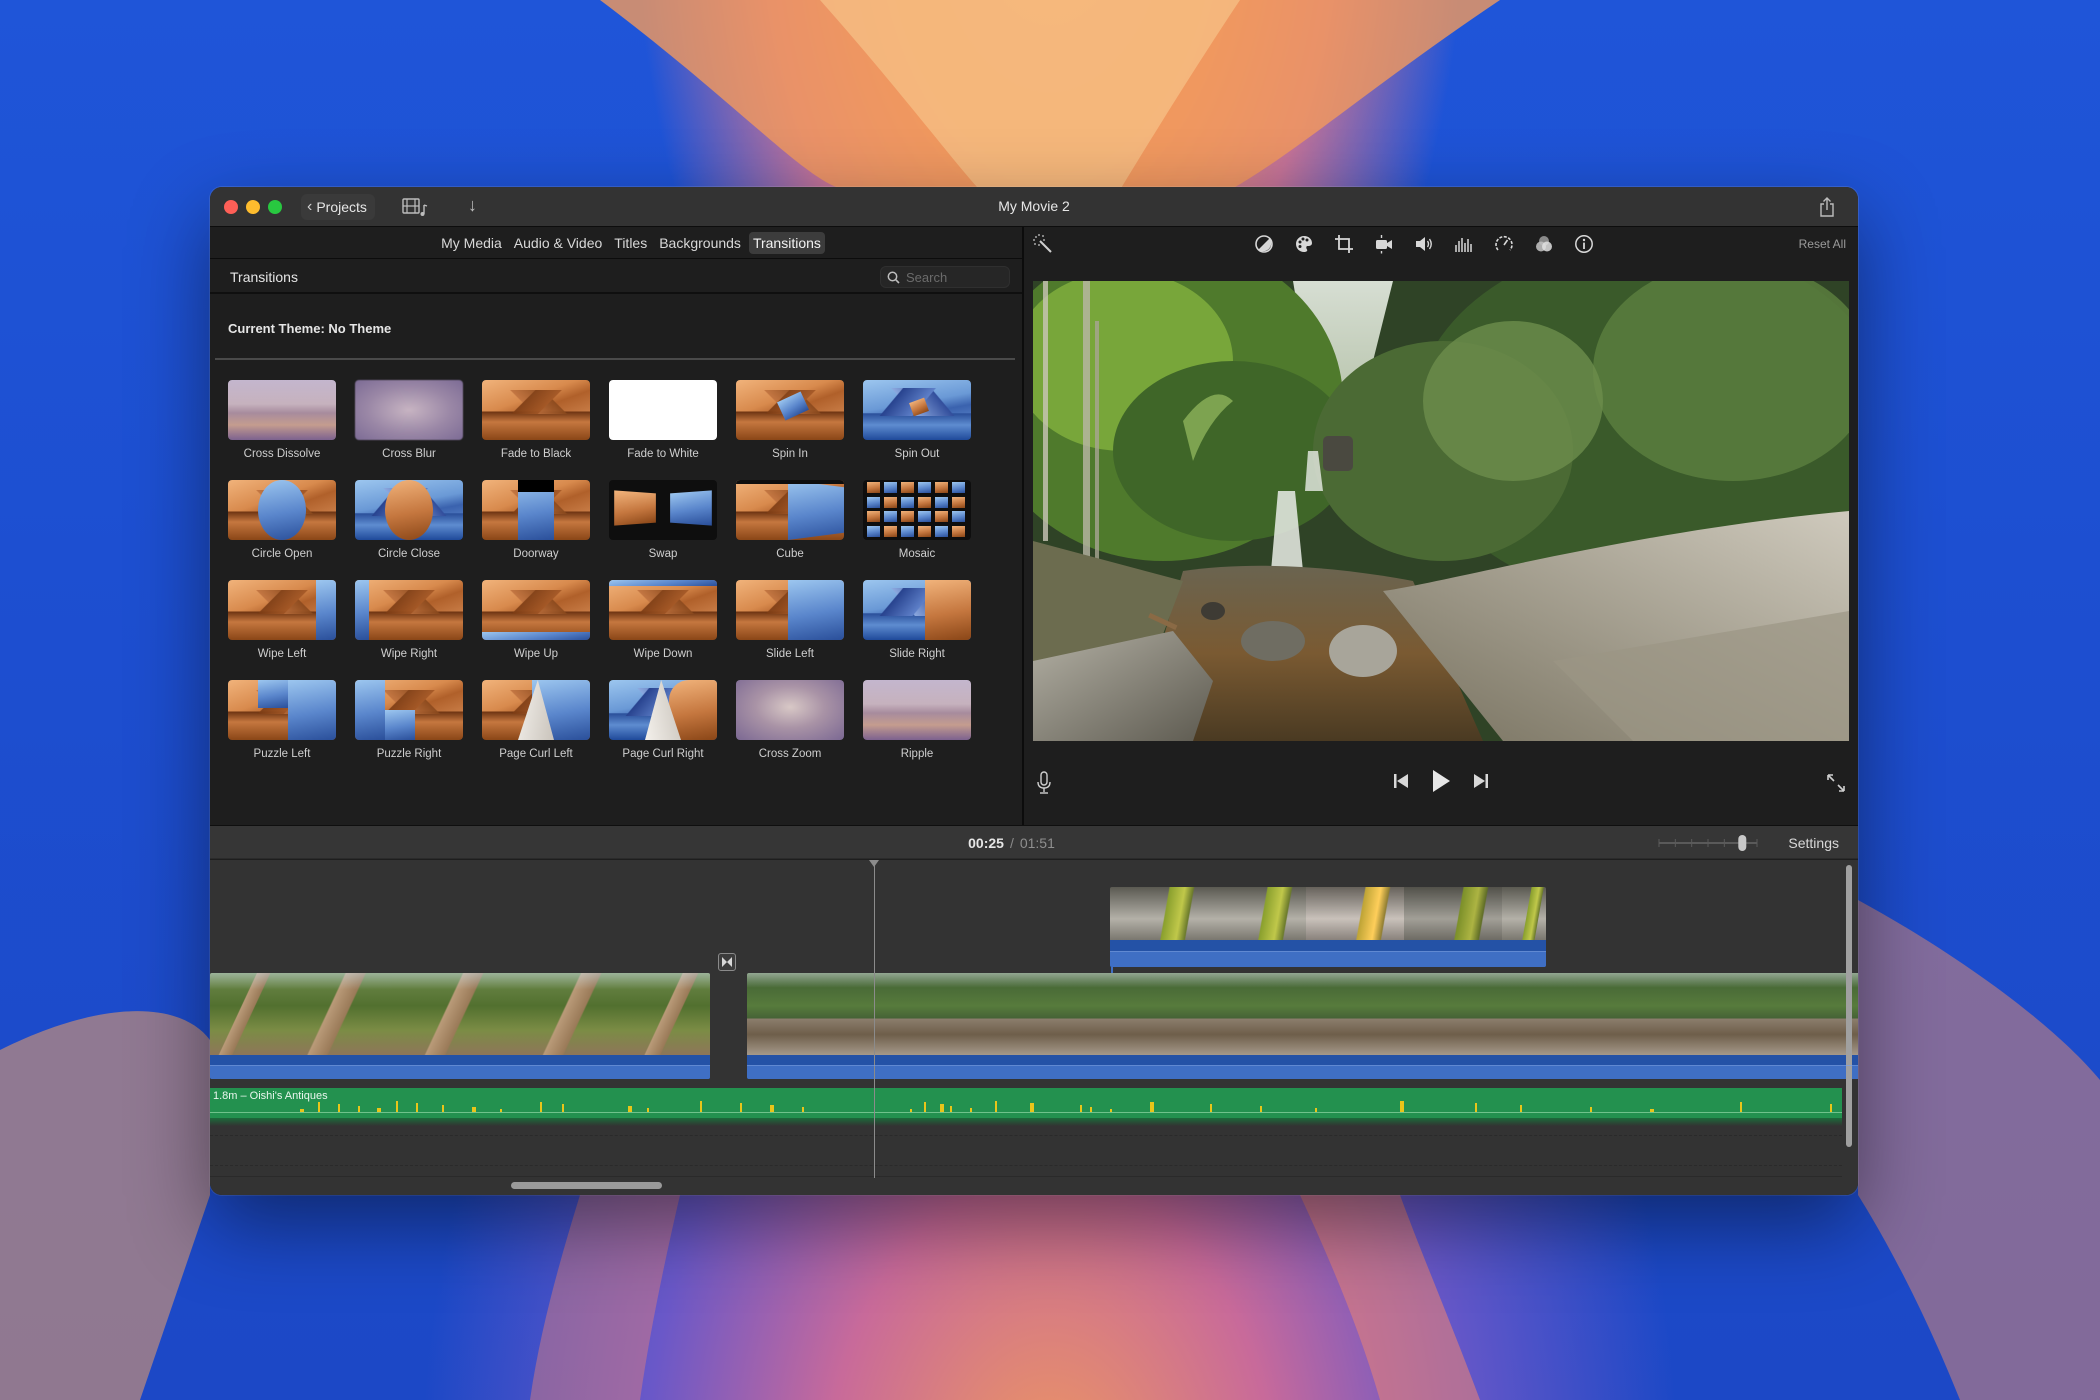 The width and height of the screenshot is (2100, 1400). Describe the element at coordinates (786, 242) in the screenshot. I see `tab-transitions: Transitions` at that location.